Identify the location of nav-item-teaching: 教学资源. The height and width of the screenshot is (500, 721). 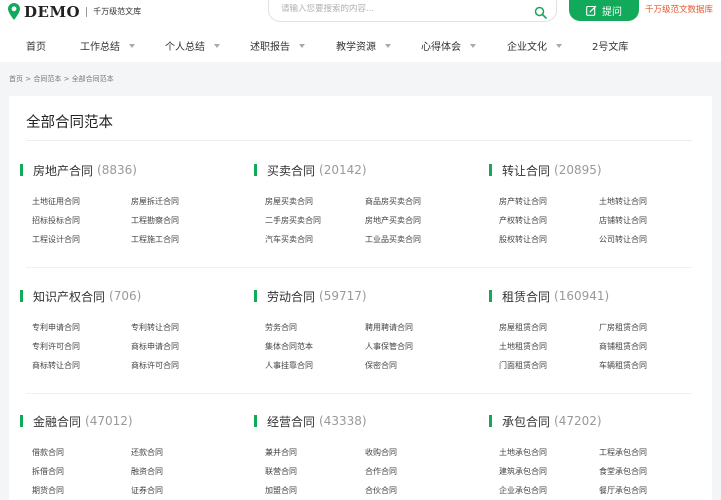
(363, 45).